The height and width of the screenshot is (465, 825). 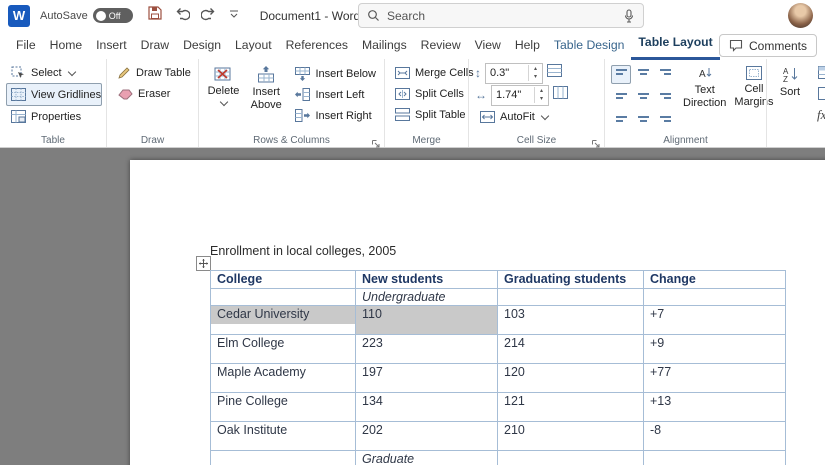 What do you see at coordinates (570, 378) in the screenshot?
I see `table-cell: 120` at bounding box center [570, 378].